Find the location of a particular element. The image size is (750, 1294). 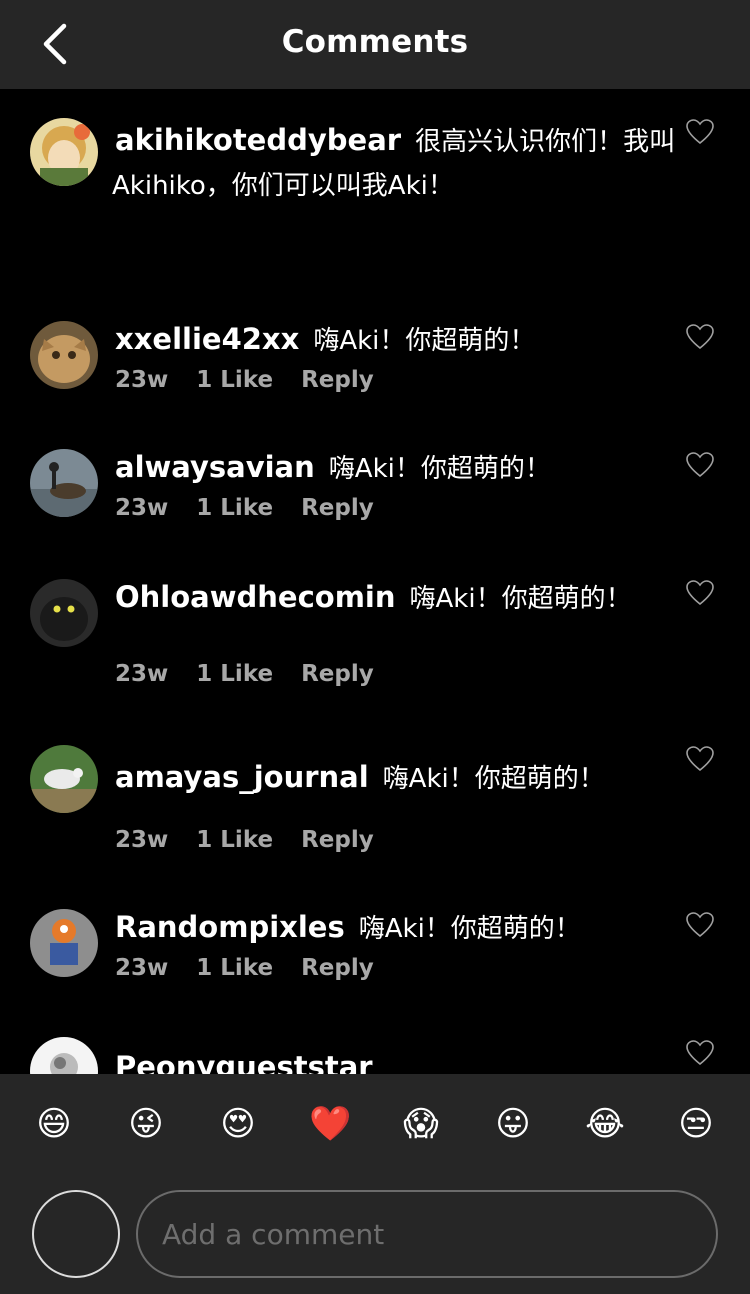

comment-input is located at coordinates (427, 1234).